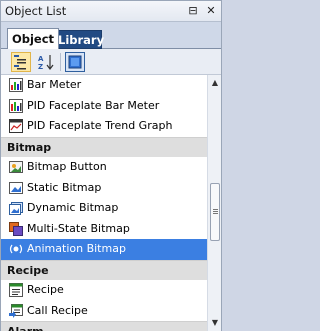 The image size is (320, 331). Describe the element at coordinates (41, 59) in the screenshot. I see `svg-text: A` at that location.